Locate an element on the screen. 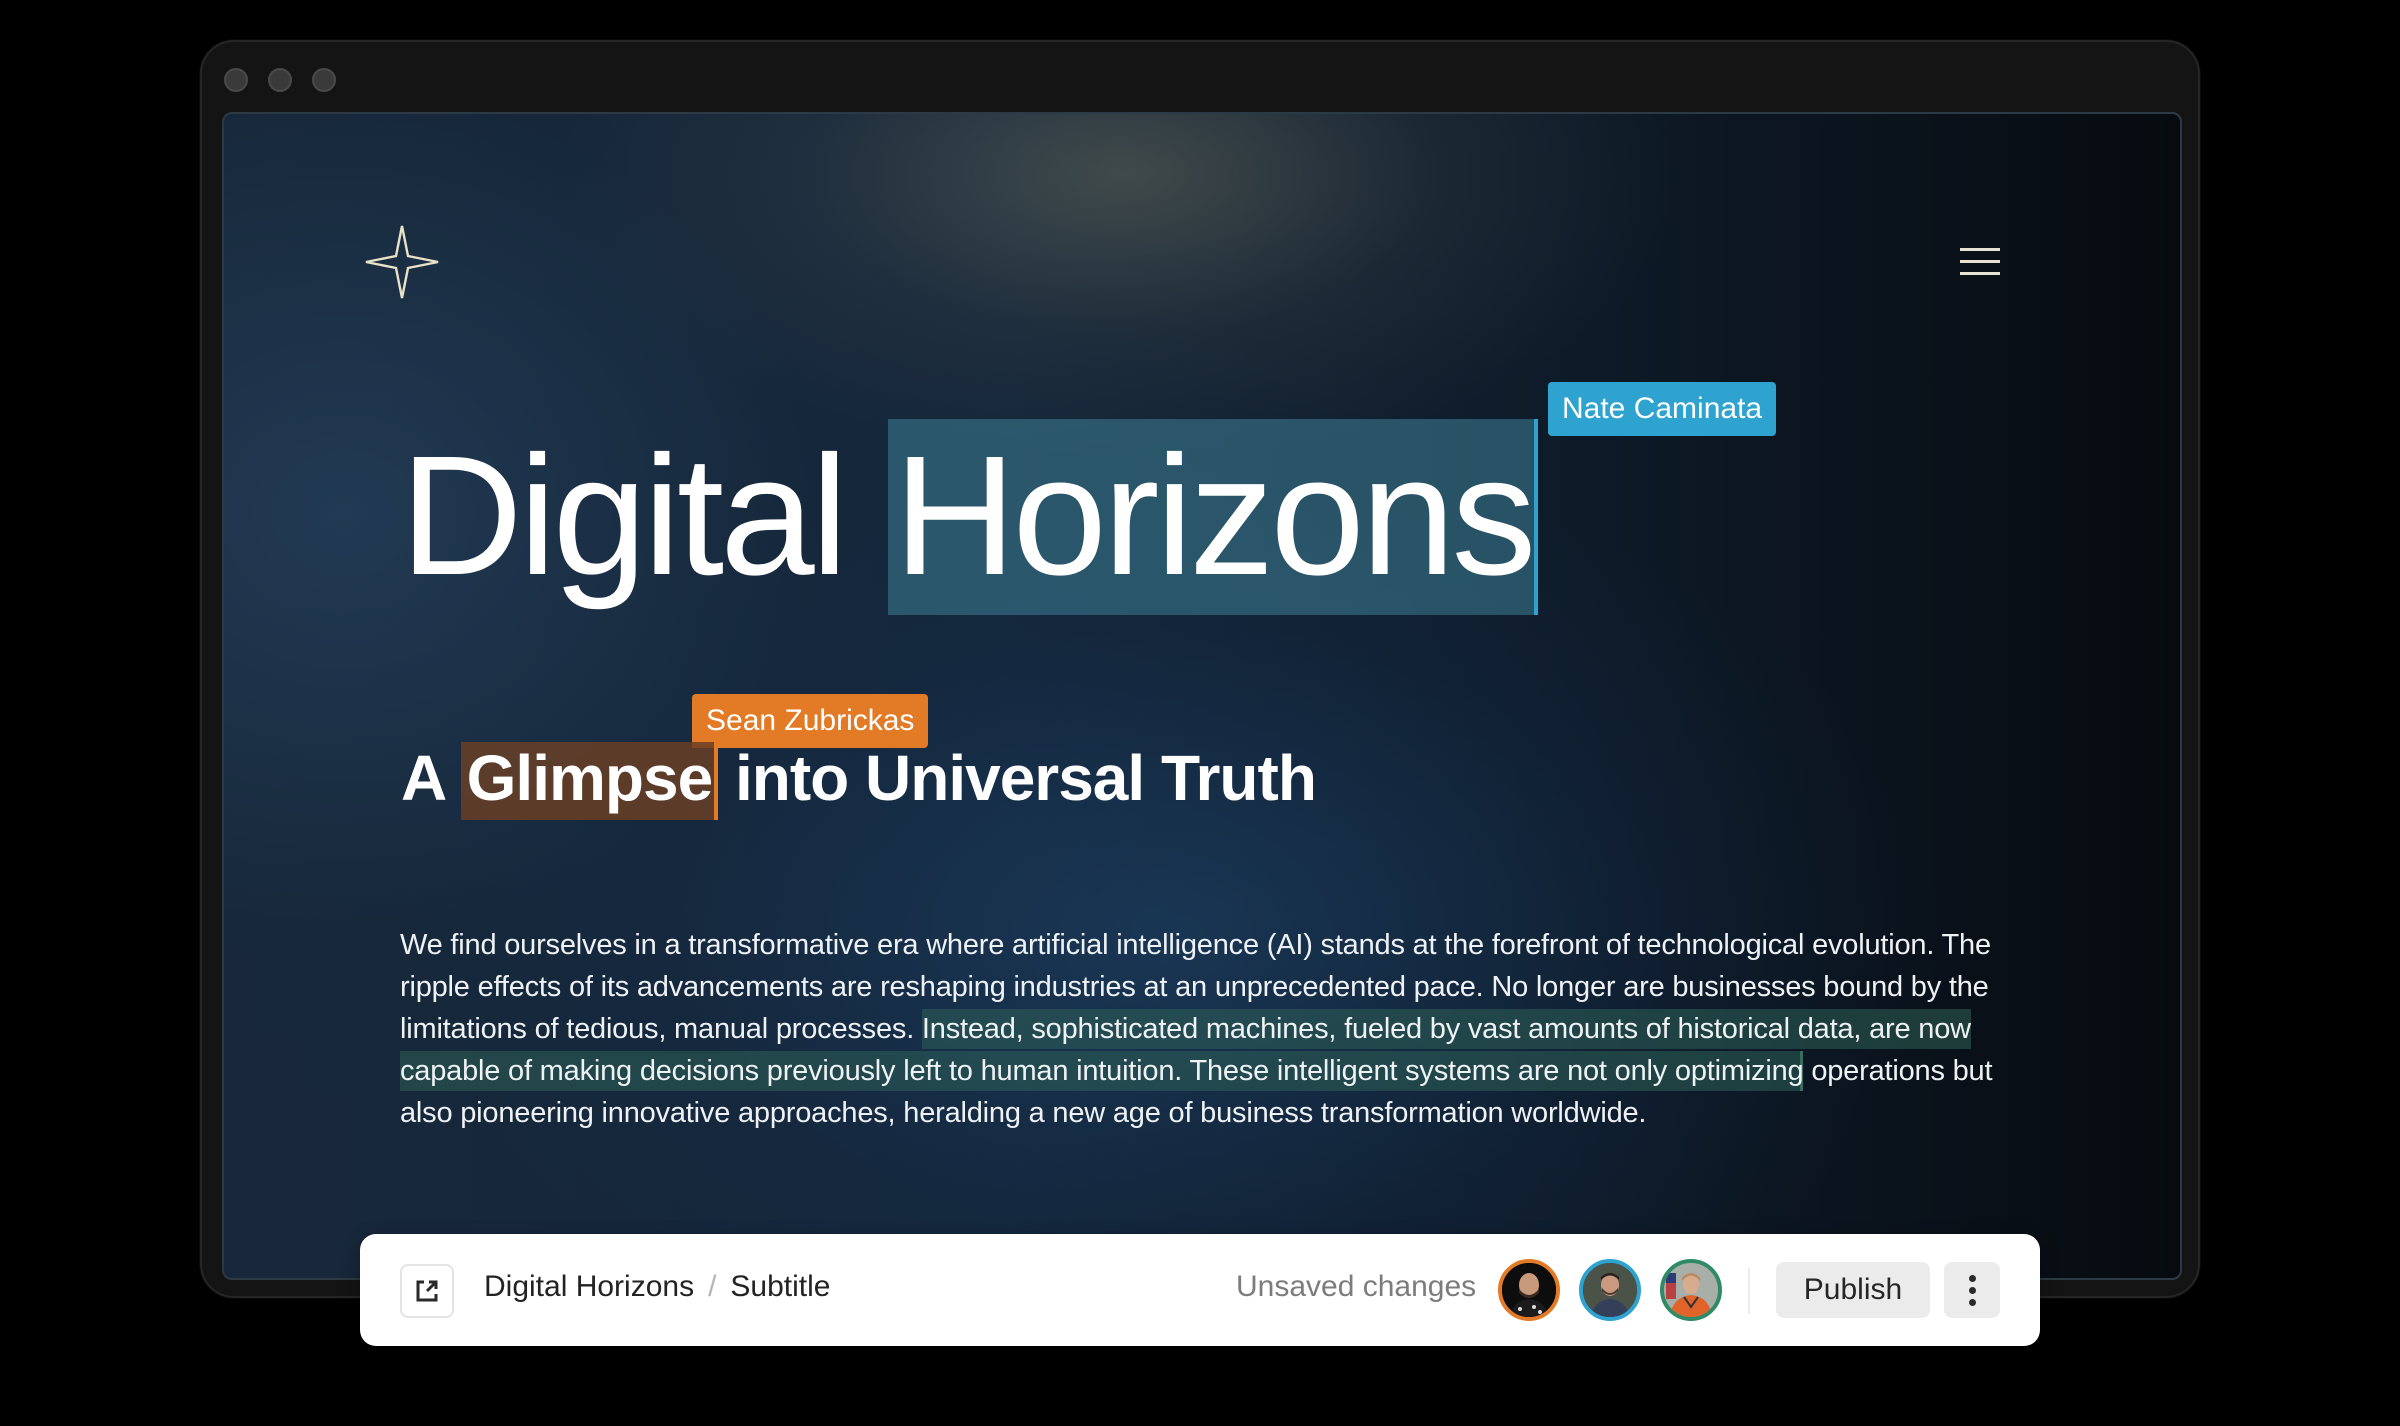 This screenshot has width=2400, height=1426. breadcrumb-item-page: Digital Horizons is located at coordinates (589, 1286).